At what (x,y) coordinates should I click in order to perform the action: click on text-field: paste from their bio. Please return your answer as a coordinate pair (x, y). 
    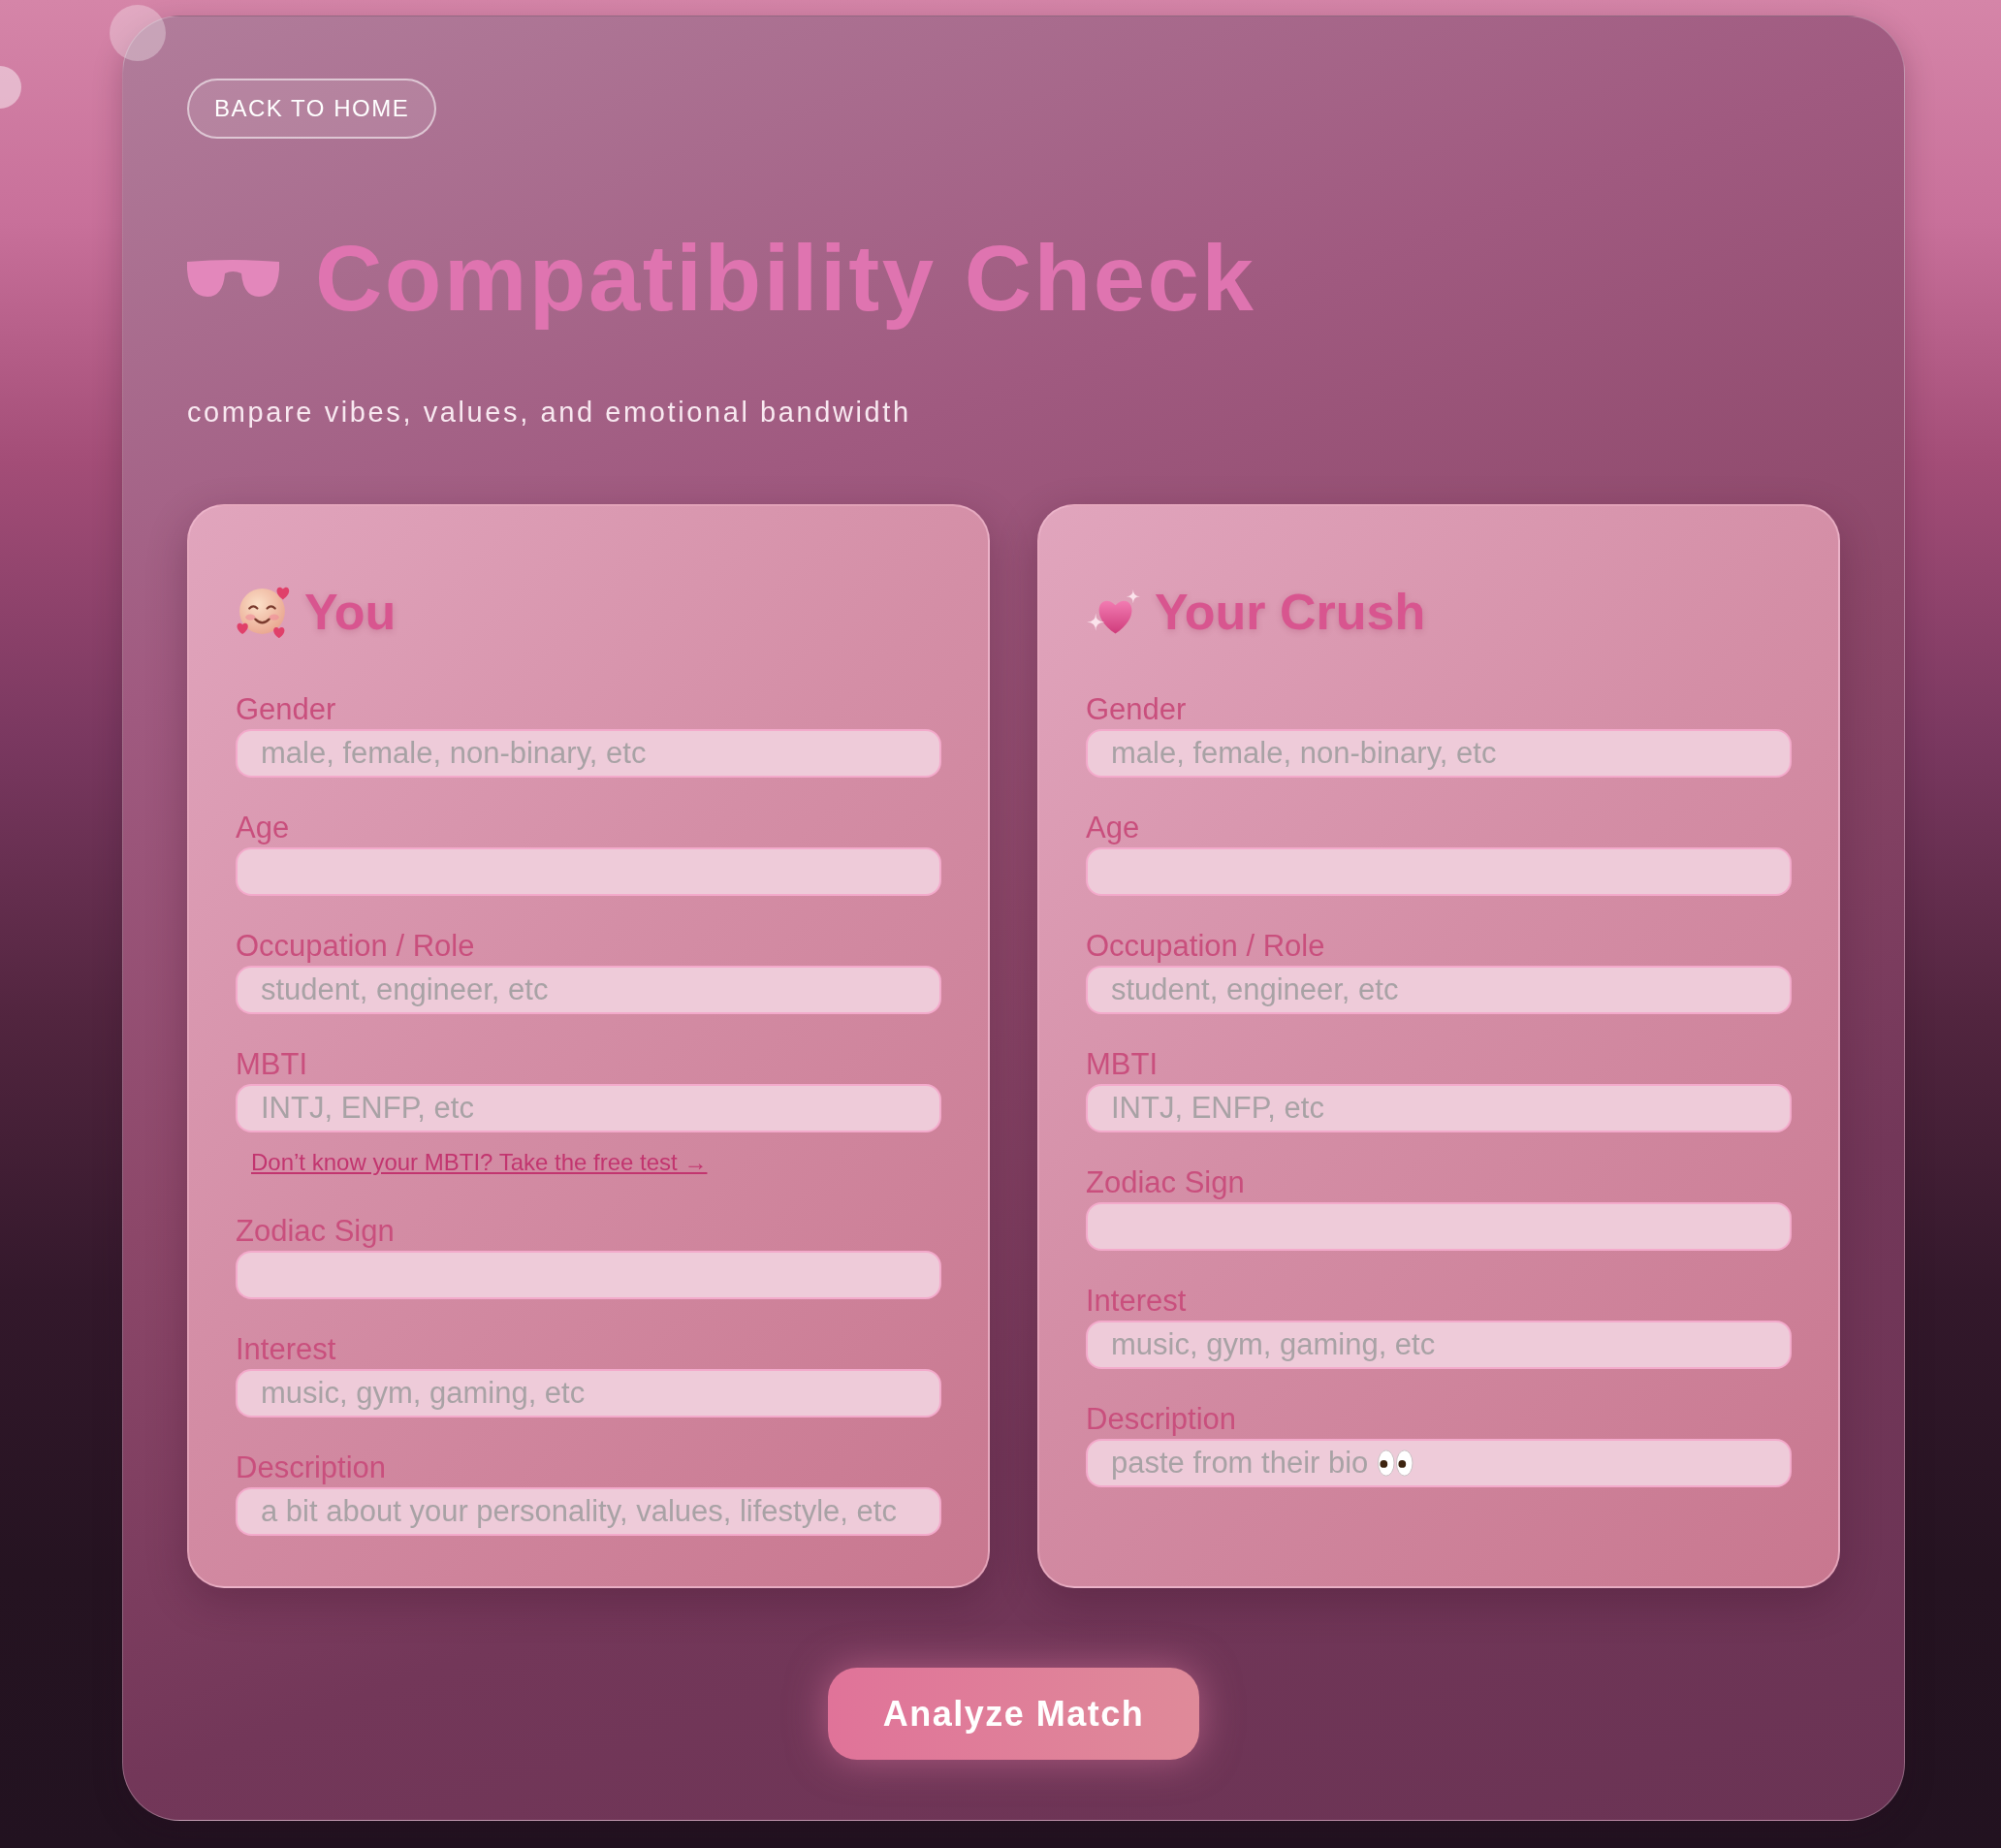
    Looking at the image, I should click on (1439, 1463).